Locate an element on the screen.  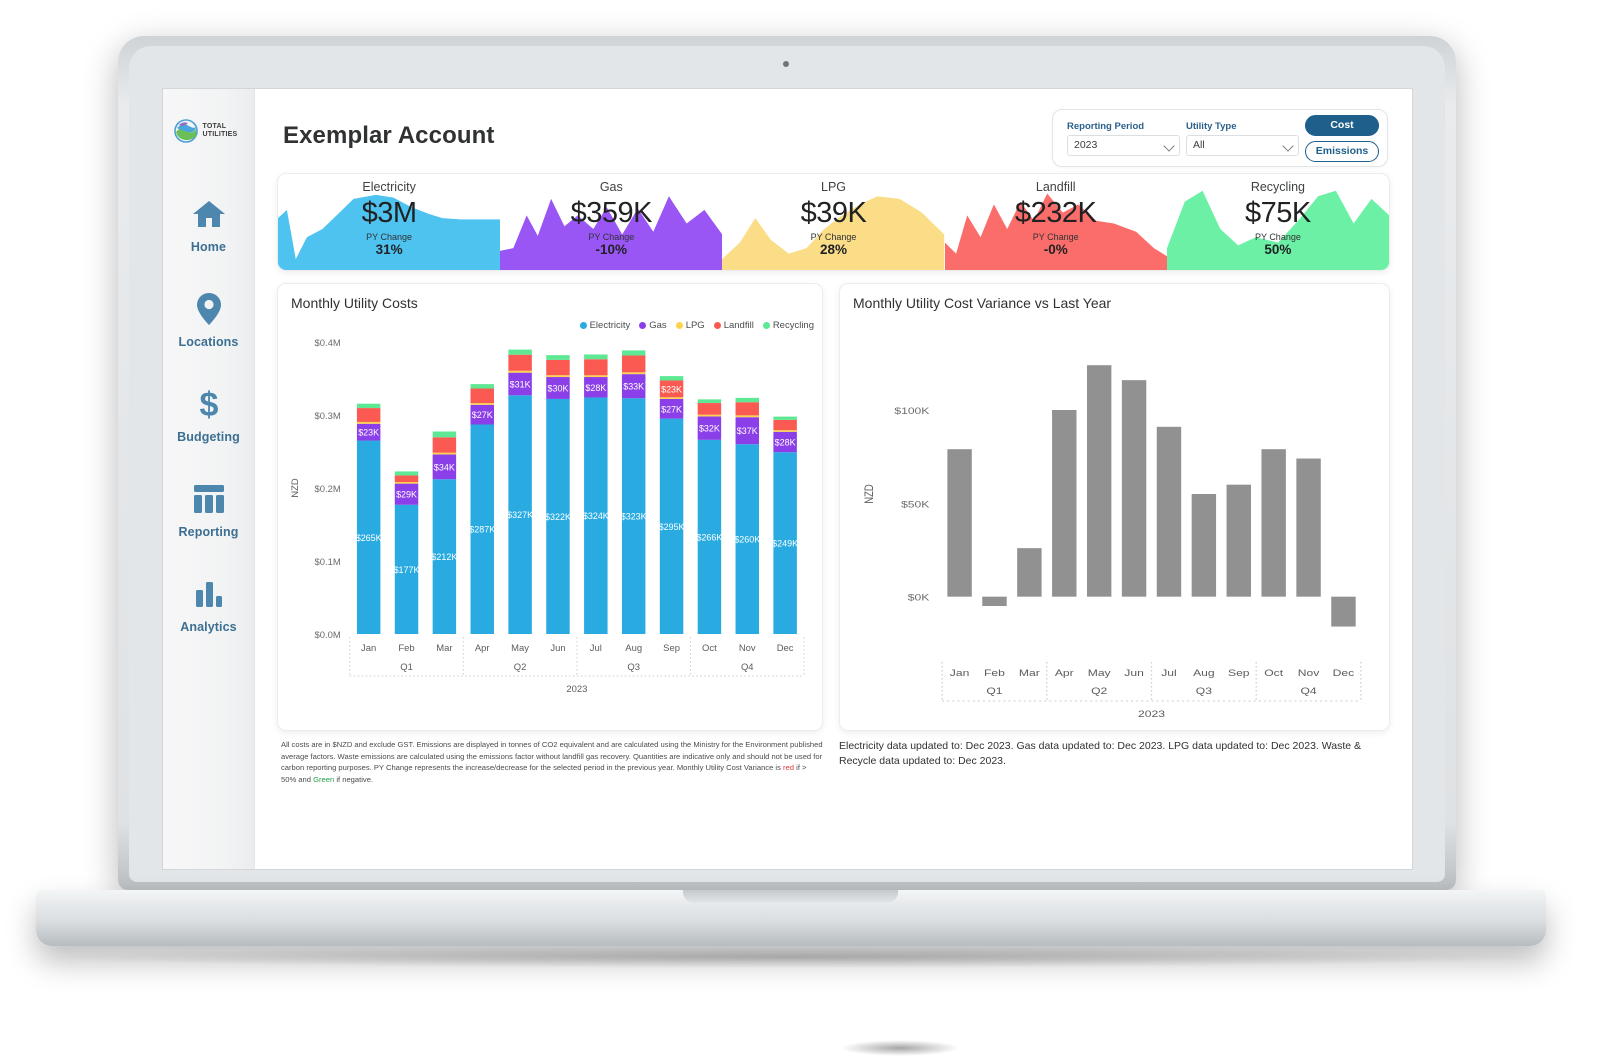
svg-text: $260K is located at coordinates (747, 540).